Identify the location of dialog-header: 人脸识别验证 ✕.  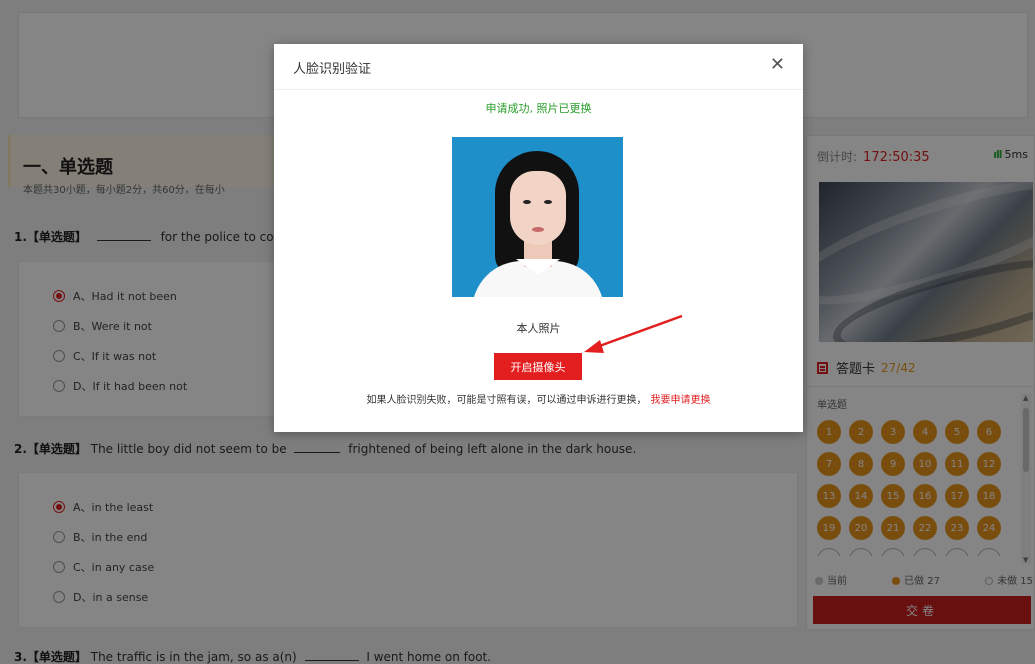
(538, 67).